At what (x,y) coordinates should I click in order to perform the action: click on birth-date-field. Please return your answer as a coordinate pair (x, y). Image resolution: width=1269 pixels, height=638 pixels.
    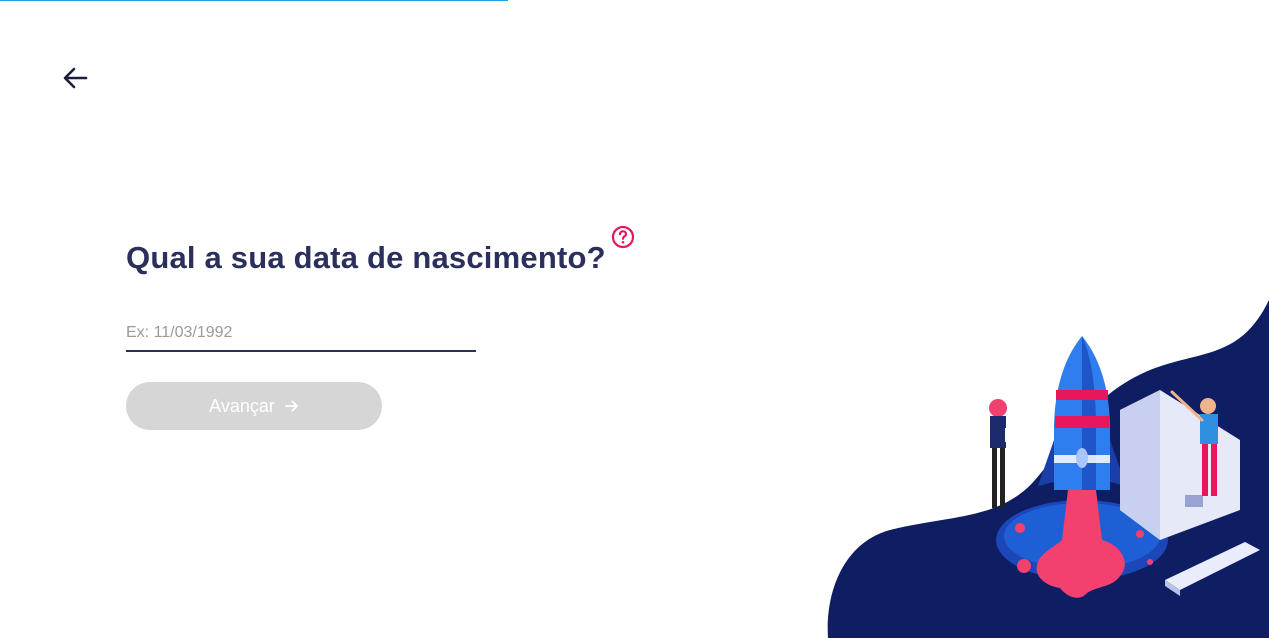
    Looking at the image, I should click on (301, 335).